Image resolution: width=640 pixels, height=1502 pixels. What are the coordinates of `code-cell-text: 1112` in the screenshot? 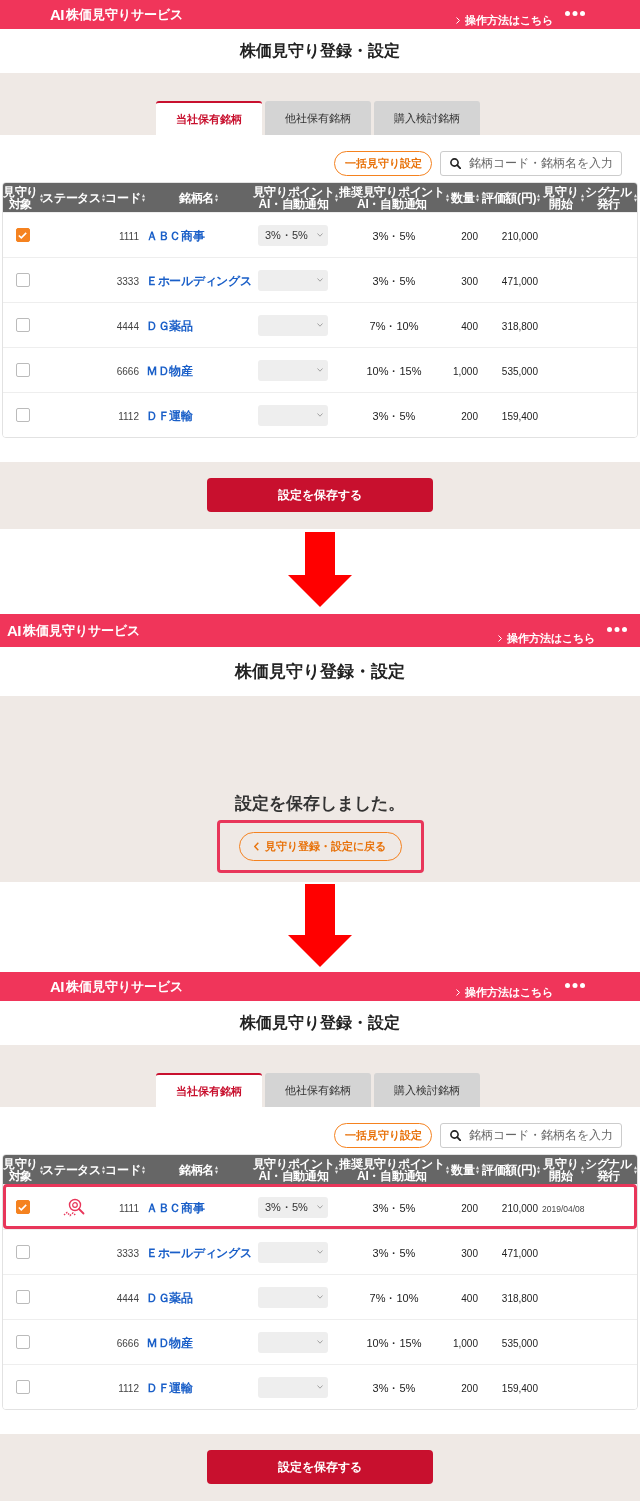 It's located at (129, 1388).